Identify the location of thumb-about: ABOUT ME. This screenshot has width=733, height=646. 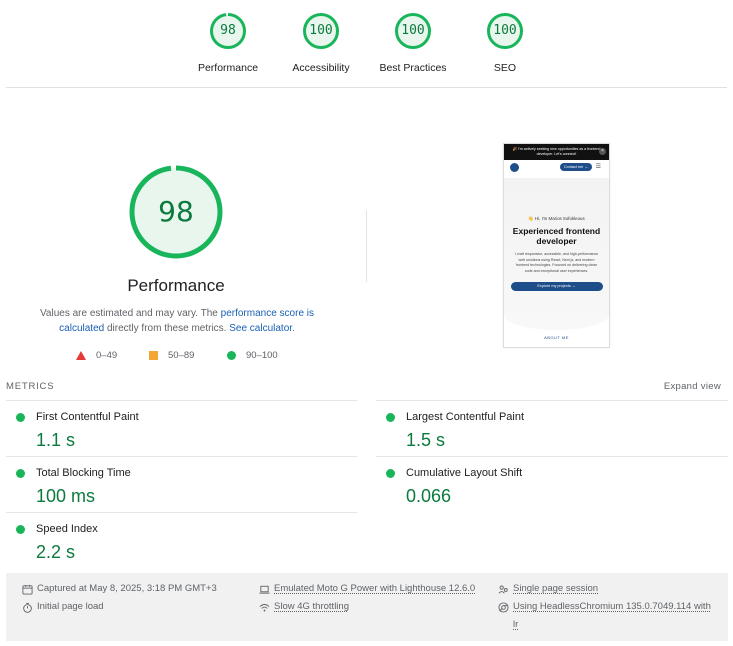
(556, 337).